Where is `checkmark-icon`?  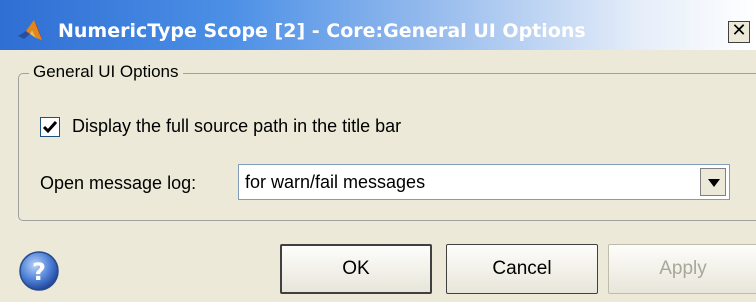 checkmark-icon is located at coordinates (50, 127).